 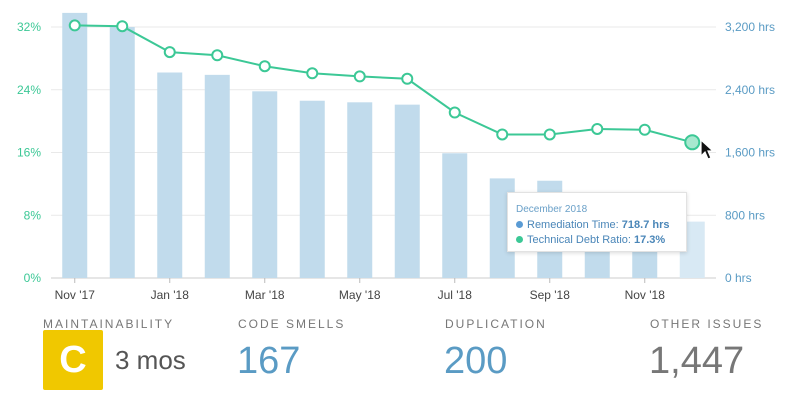 What do you see at coordinates (75, 295) in the screenshot?
I see `x-tick-label: Nov '17` at bounding box center [75, 295].